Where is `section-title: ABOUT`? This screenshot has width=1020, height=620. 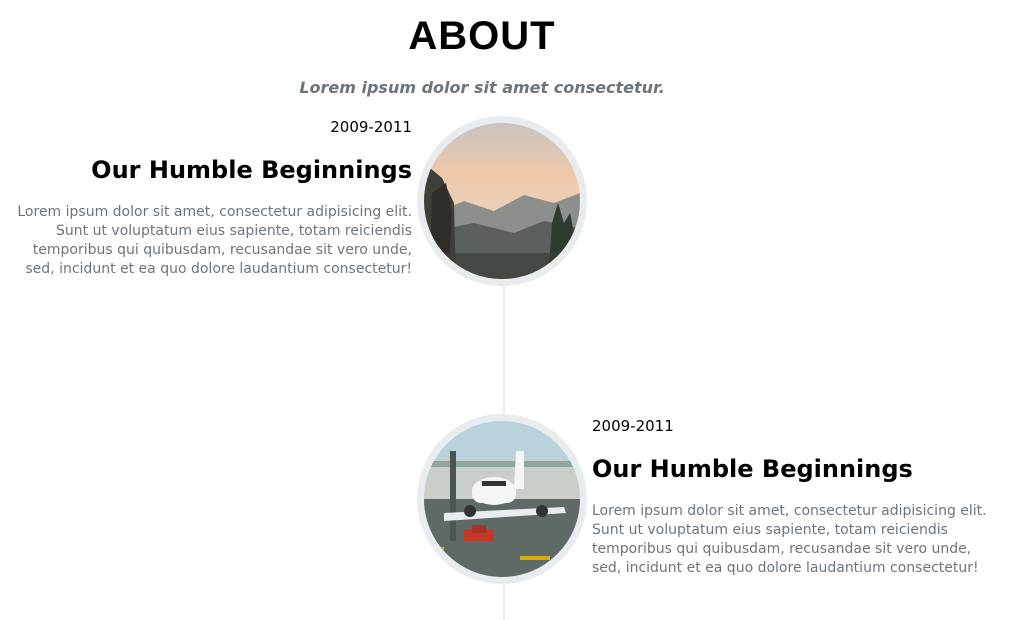
section-title: ABOUT is located at coordinates (482, 36).